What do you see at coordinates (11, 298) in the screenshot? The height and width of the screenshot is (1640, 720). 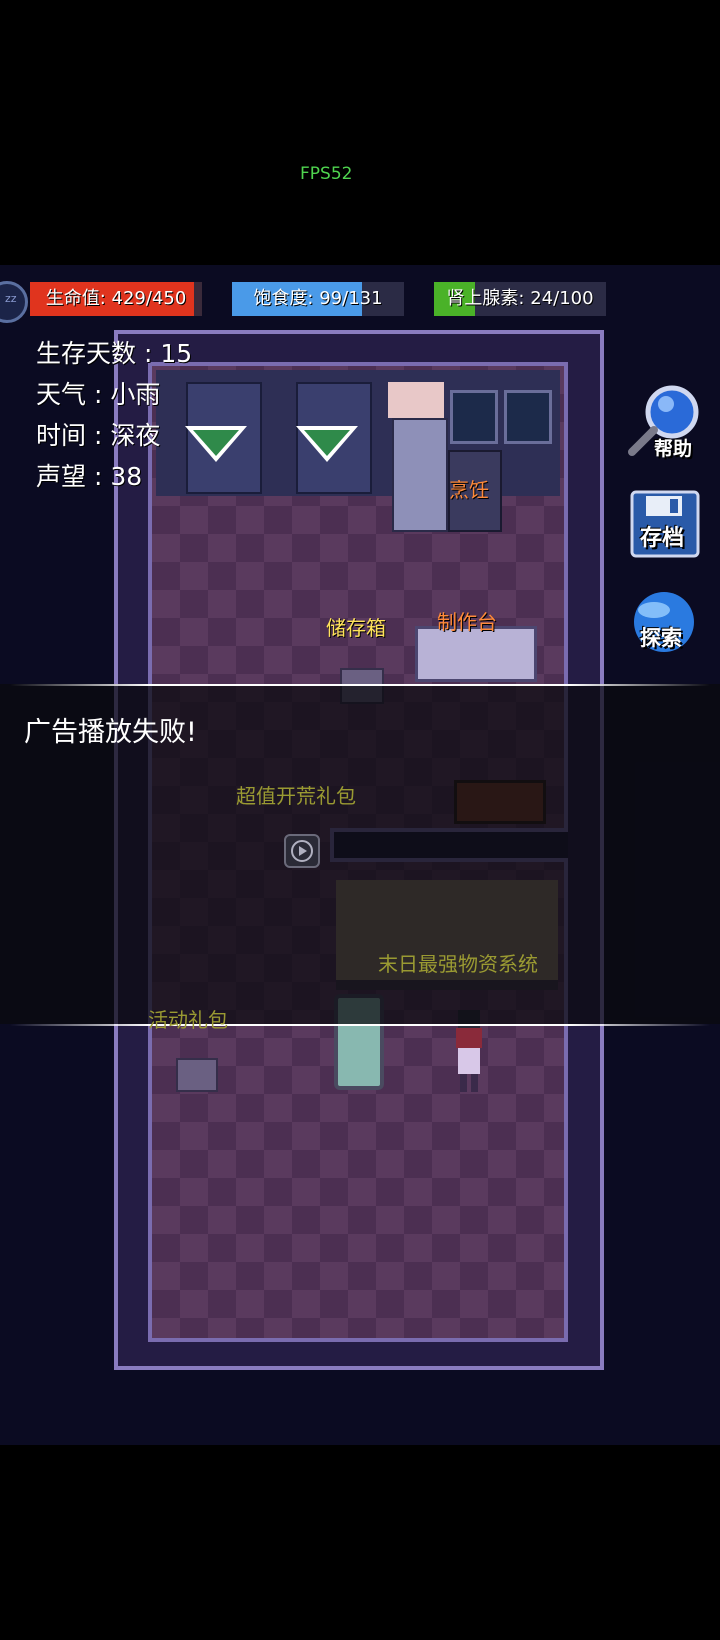 I see `avatar-text: zz` at bounding box center [11, 298].